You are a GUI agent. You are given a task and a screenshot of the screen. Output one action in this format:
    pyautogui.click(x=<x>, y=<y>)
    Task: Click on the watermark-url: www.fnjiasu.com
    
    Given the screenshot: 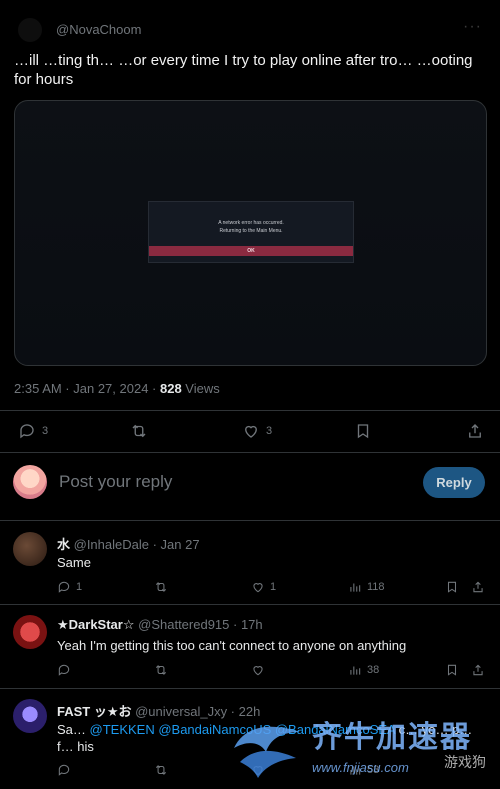 What is the action you would take?
    pyautogui.click(x=360, y=767)
    